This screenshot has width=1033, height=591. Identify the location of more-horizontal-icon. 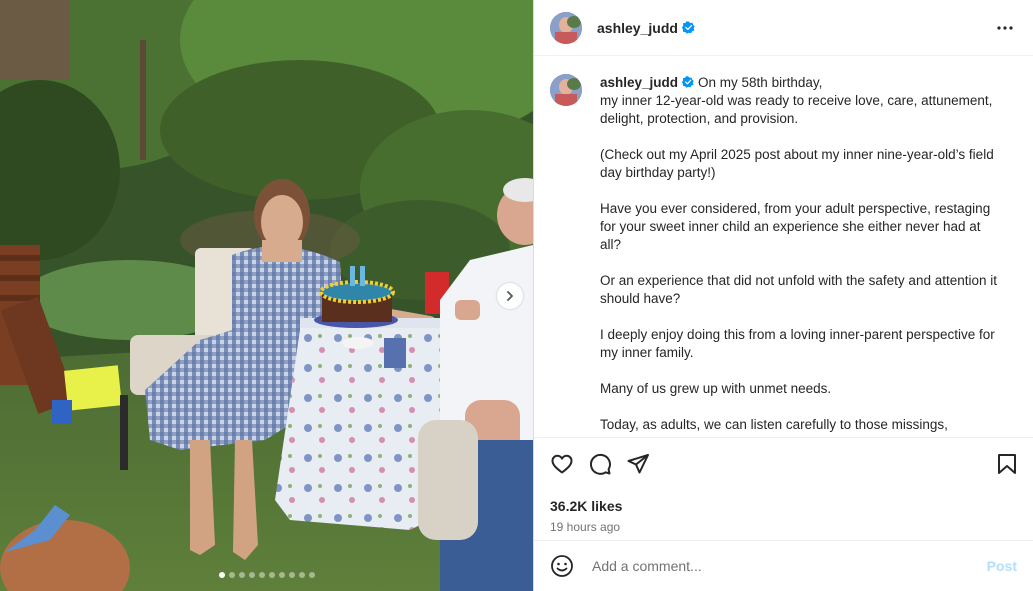
(1005, 27).